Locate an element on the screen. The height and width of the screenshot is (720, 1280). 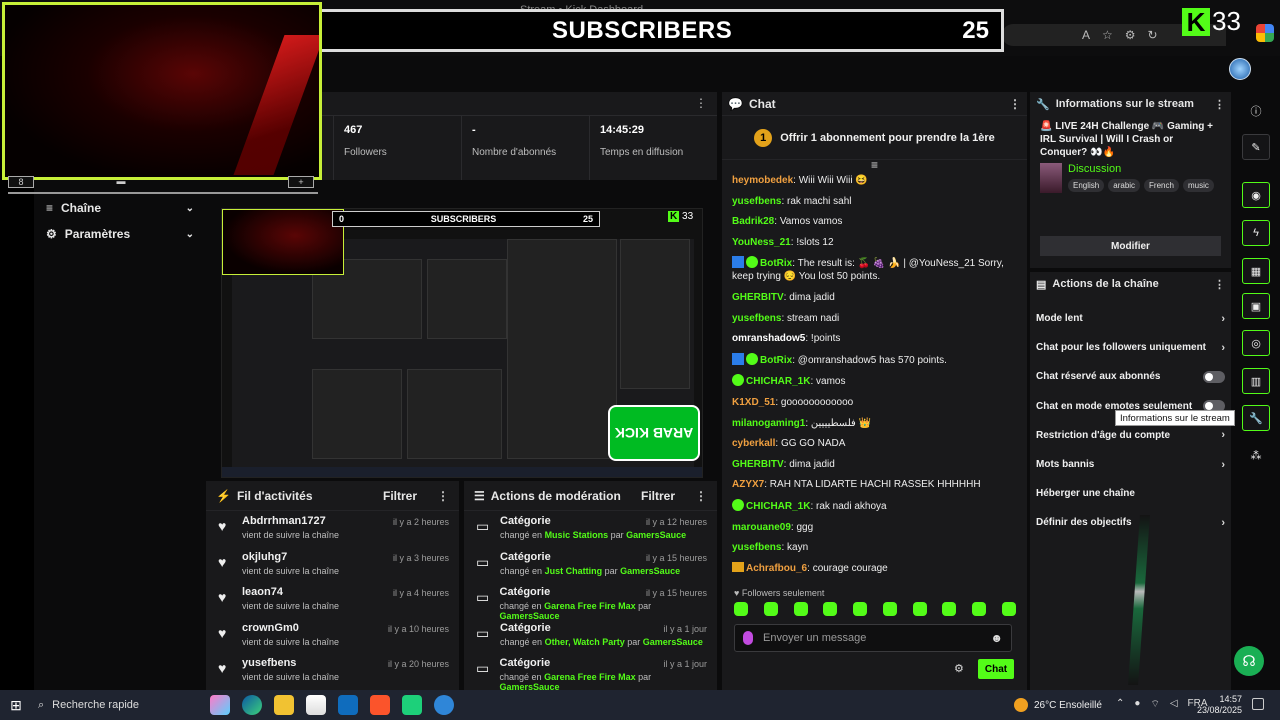
broadcast-icon: ◎ is located at coordinates (1256, 343).